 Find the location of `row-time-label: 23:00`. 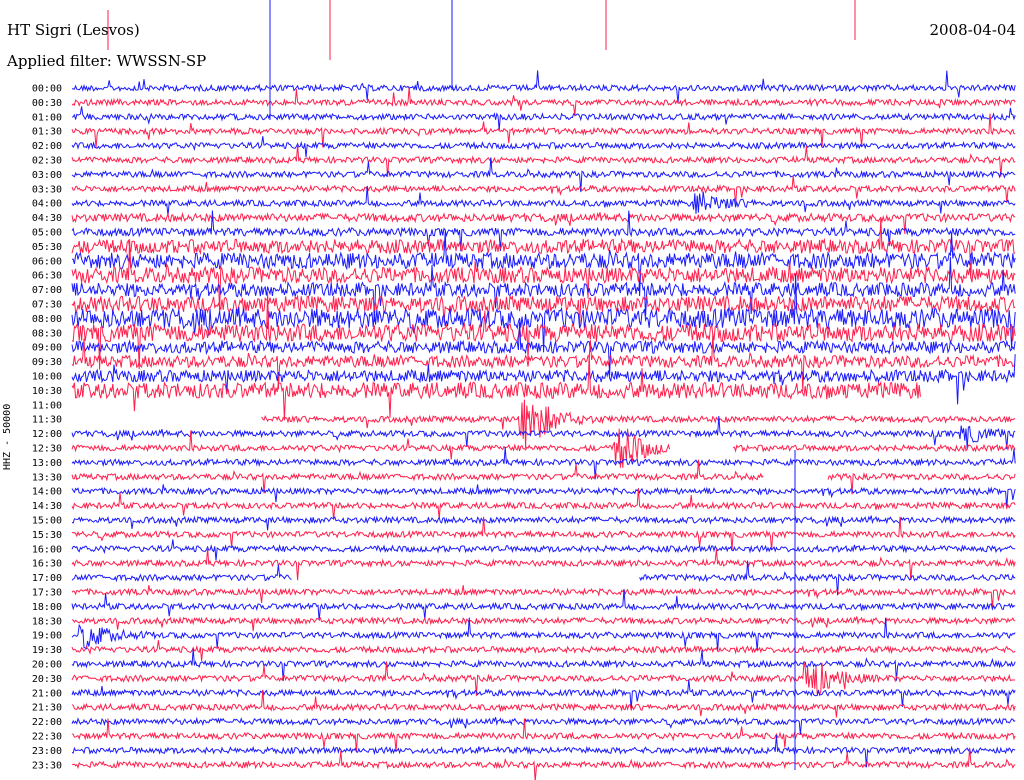

row-time-label: 23:00 is located at coordinates (47, 751).